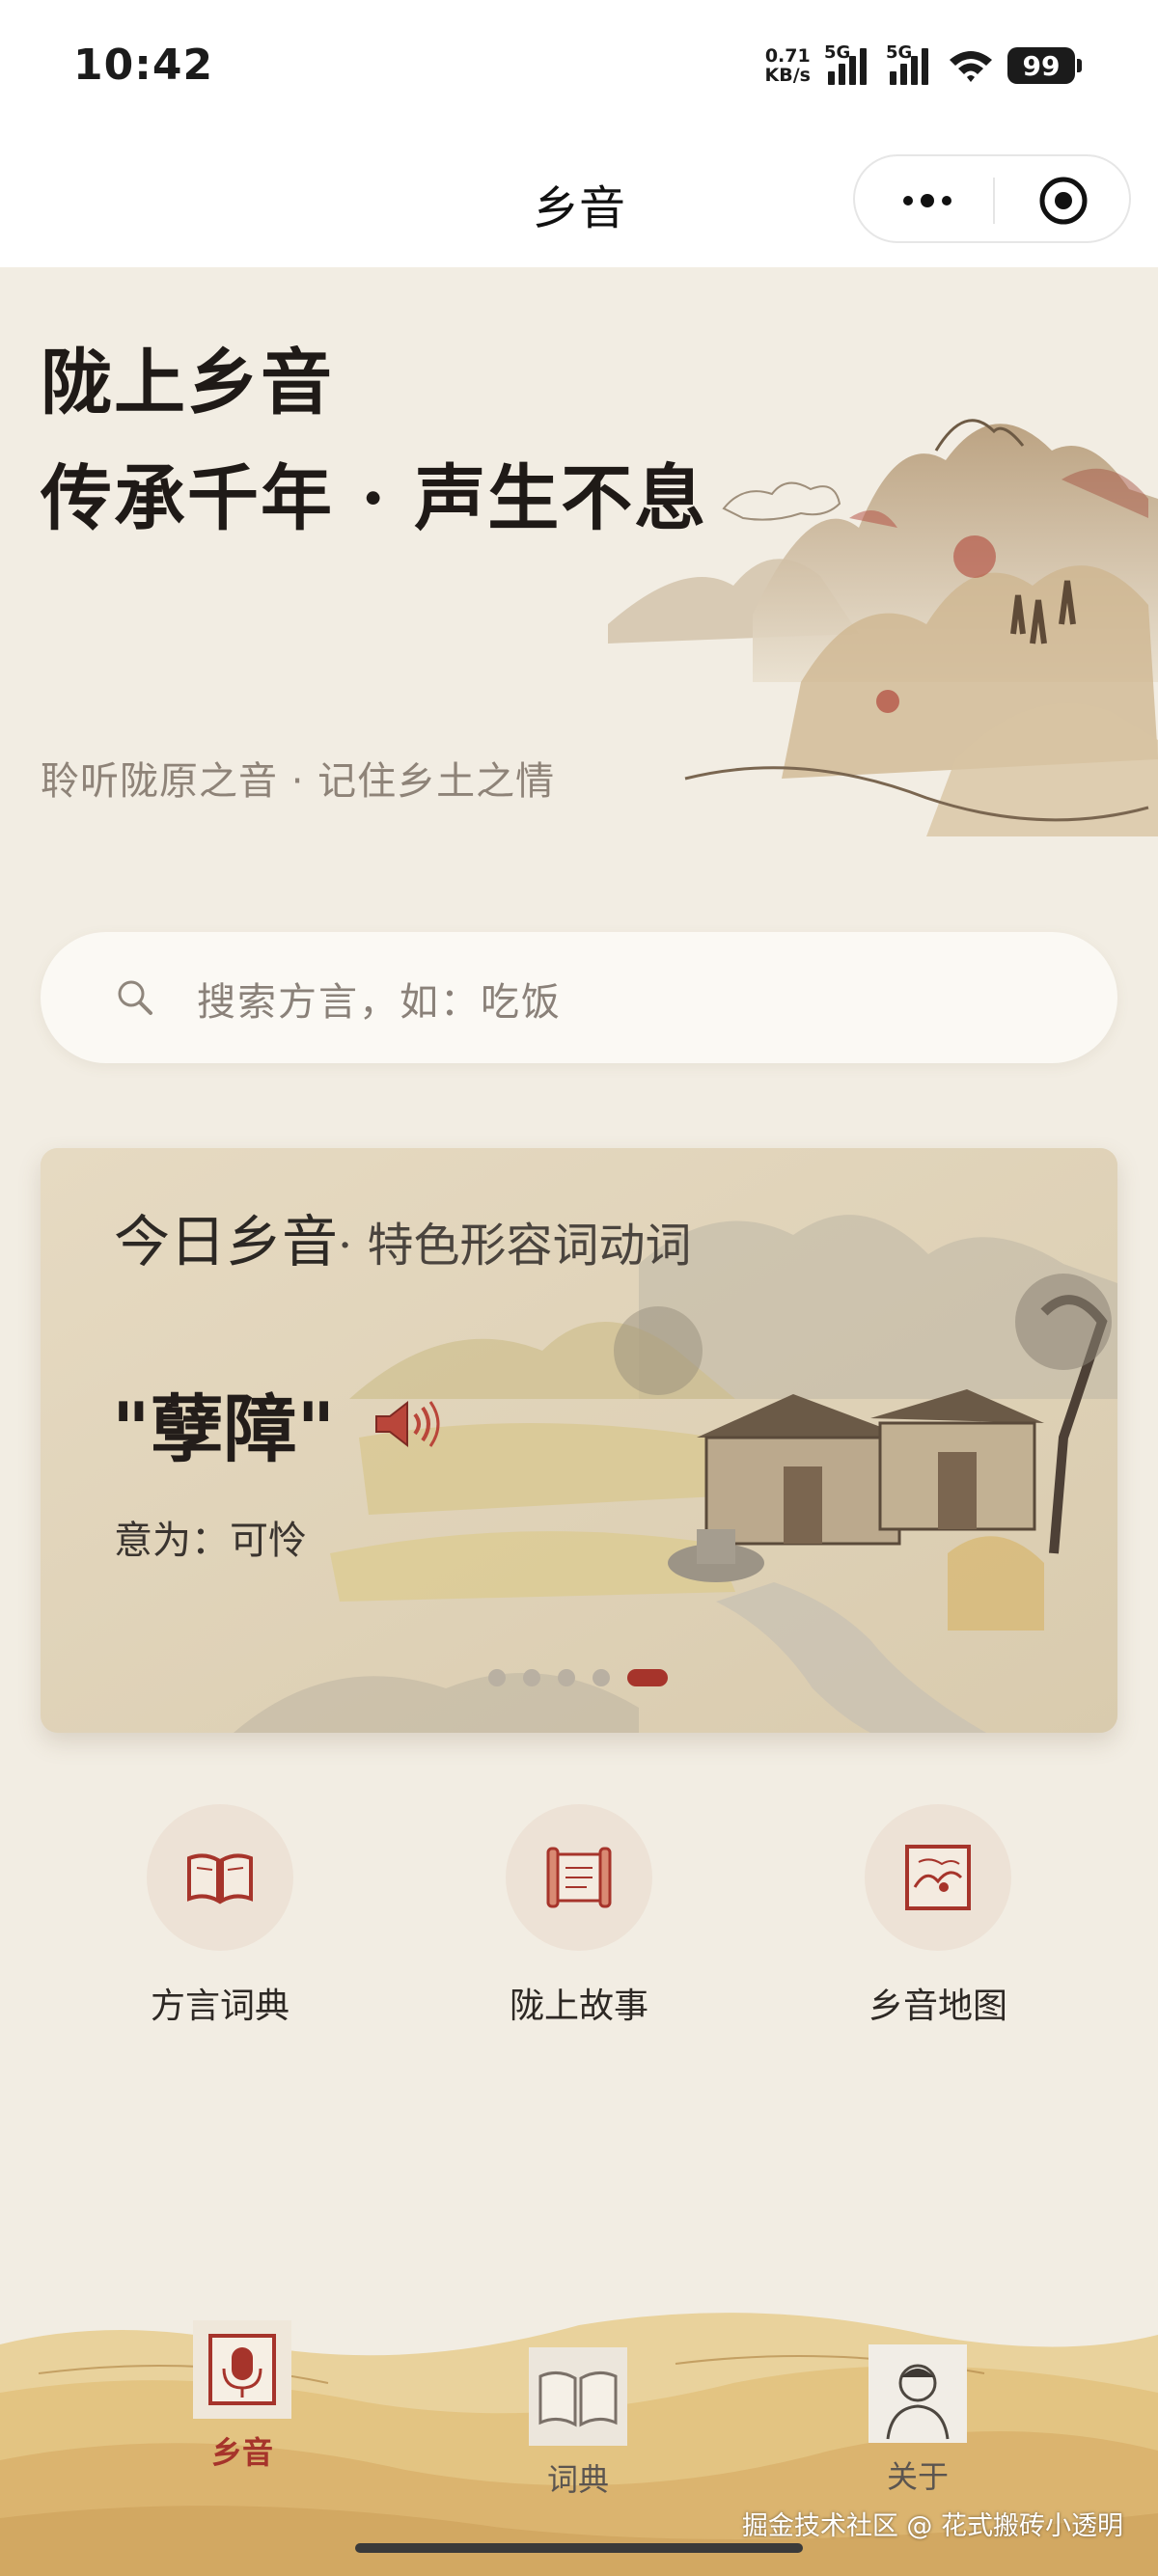 The height and width of the screenshot is (2576, 1158). I want to click on network-speed-value: 0.71, so click(787, 56).